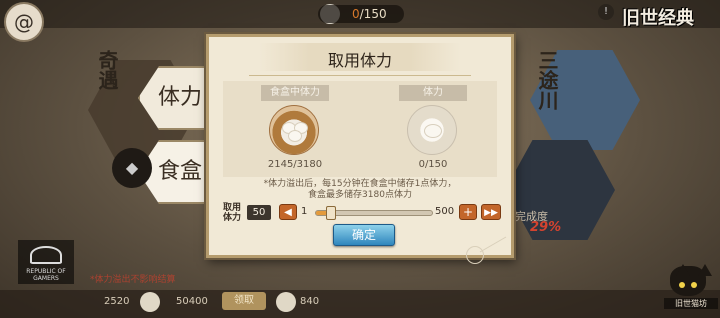 The image size is (720, 318). Describe the element at coordinates (46, 255) in the screenshot. I see `rog-eye-icon` at that location.